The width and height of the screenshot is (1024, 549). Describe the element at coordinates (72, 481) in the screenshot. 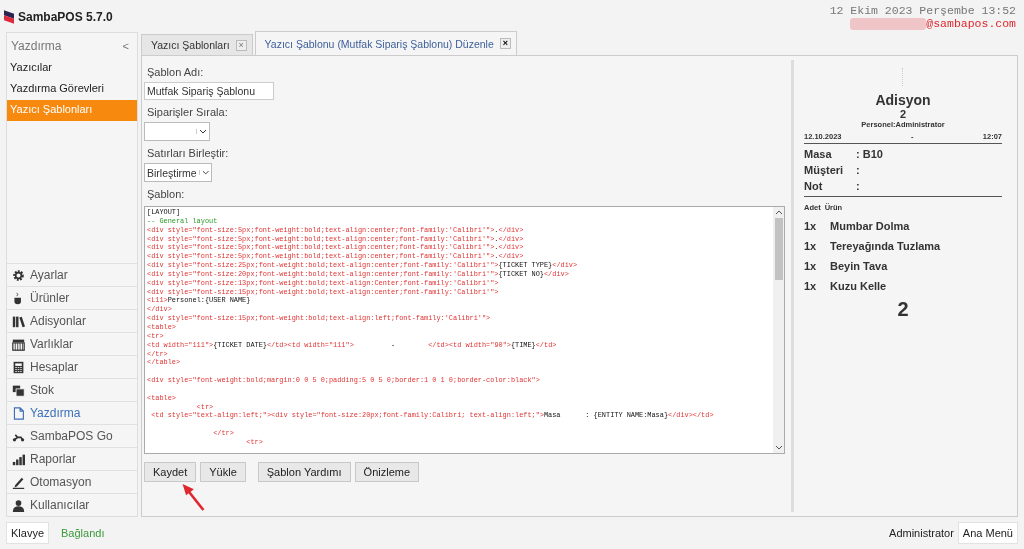

I see `nav-item: Otomasyon` at that location.